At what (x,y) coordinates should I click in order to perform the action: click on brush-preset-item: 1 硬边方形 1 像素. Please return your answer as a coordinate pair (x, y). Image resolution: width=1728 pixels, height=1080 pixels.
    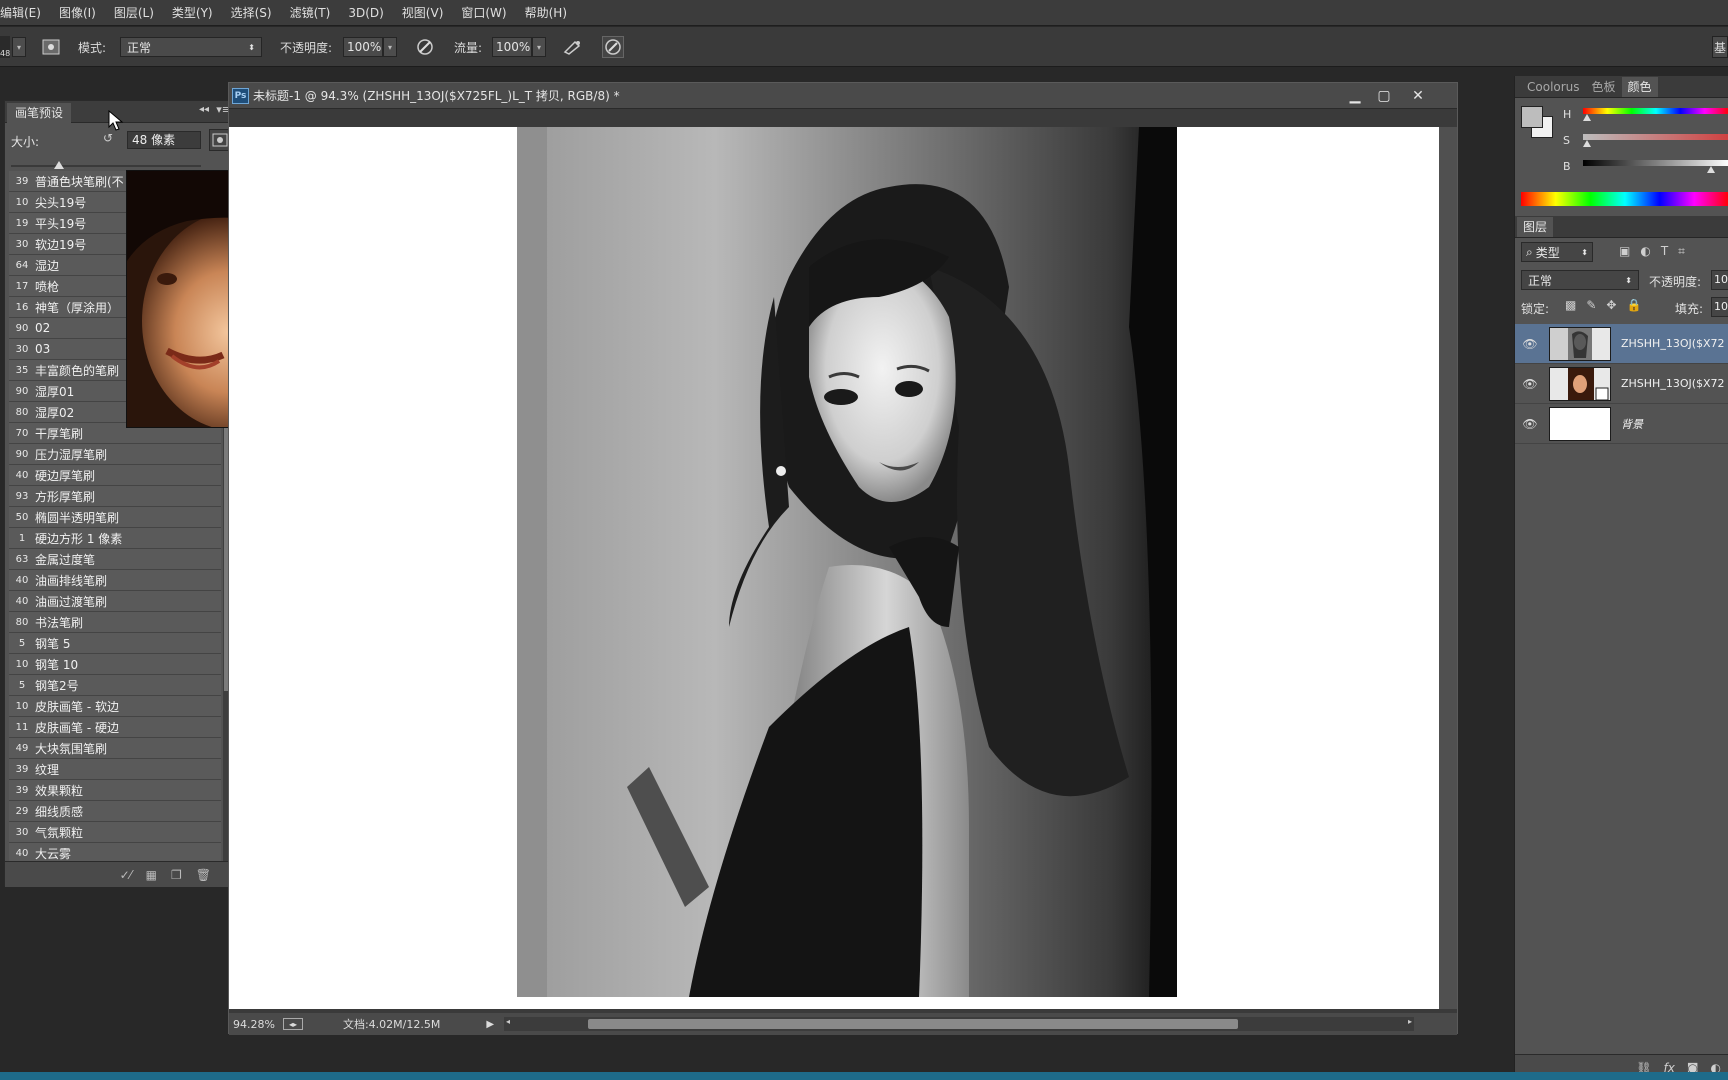
    Looking at the image, I should click on (115, 538).